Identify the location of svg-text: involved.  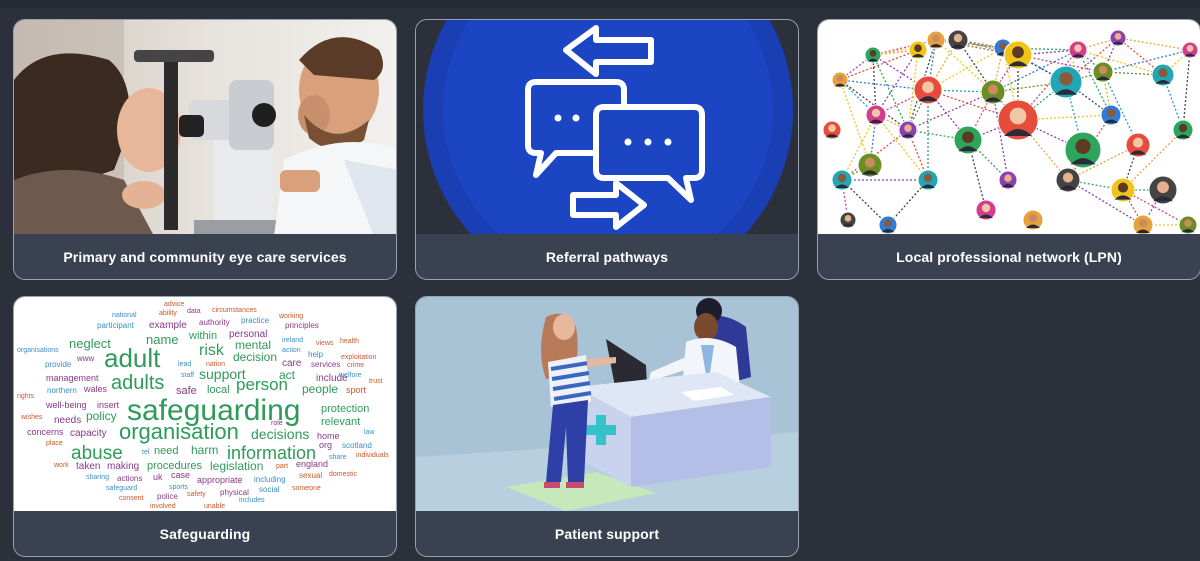
(163, 506).